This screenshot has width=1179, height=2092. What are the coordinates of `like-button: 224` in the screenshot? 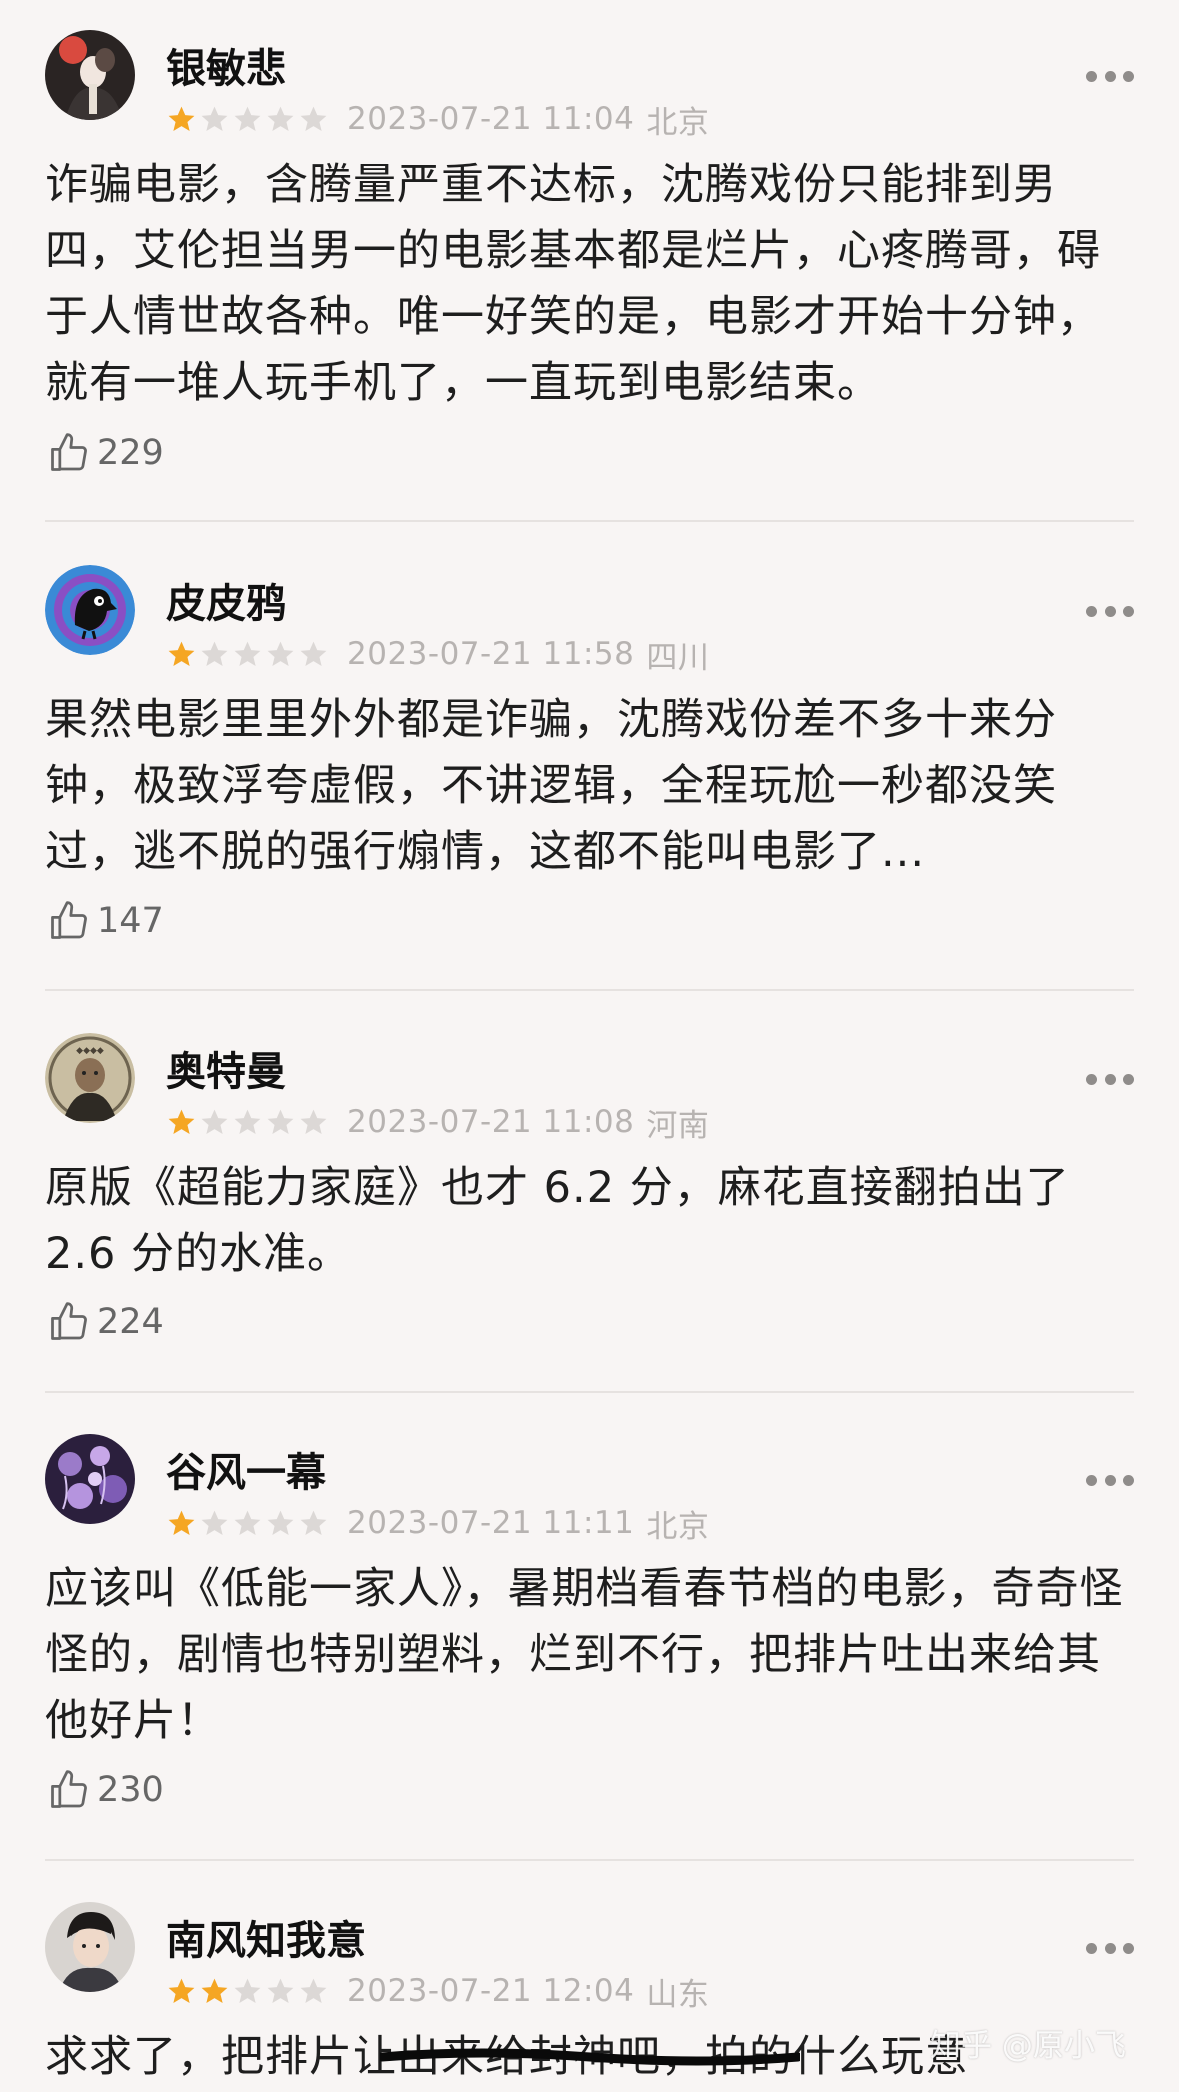 It's located at (105, 1322).